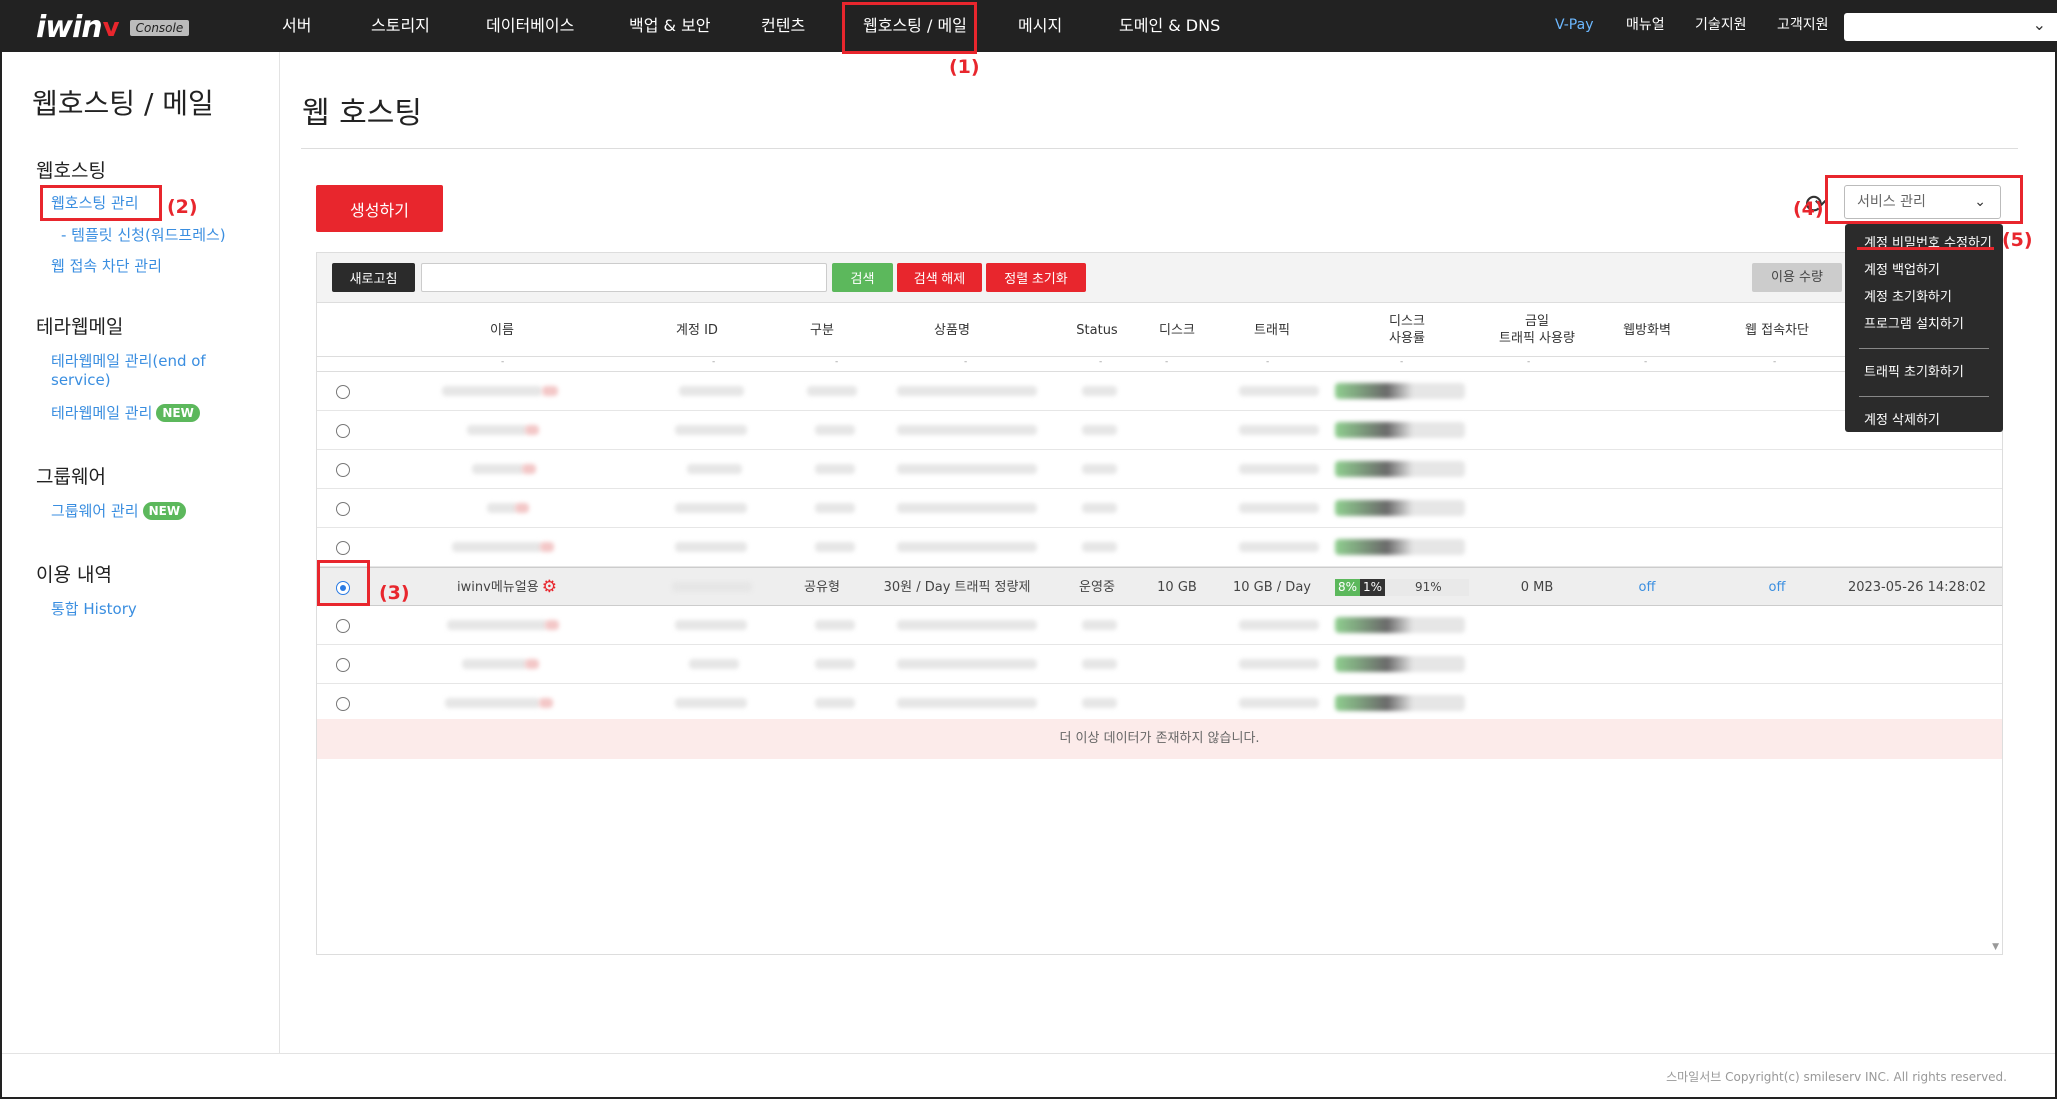  I want to click on sidebar-item-groupware-manage: 그룹웨어 관리 NEW, so click(119, 510).